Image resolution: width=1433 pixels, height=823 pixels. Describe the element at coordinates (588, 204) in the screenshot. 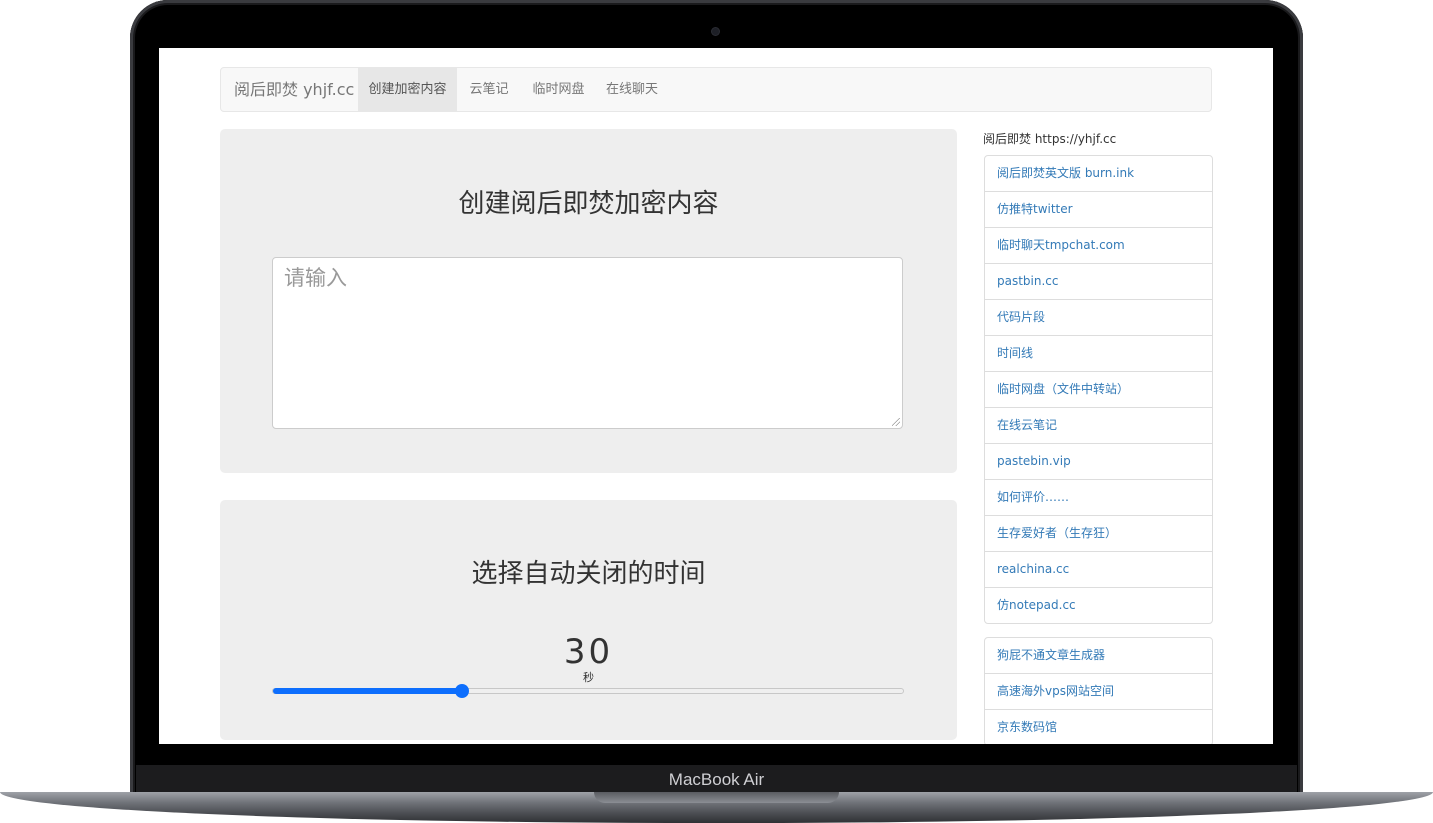

I see `create-panel-title: 创建阅后即焚加密内容` at that location.